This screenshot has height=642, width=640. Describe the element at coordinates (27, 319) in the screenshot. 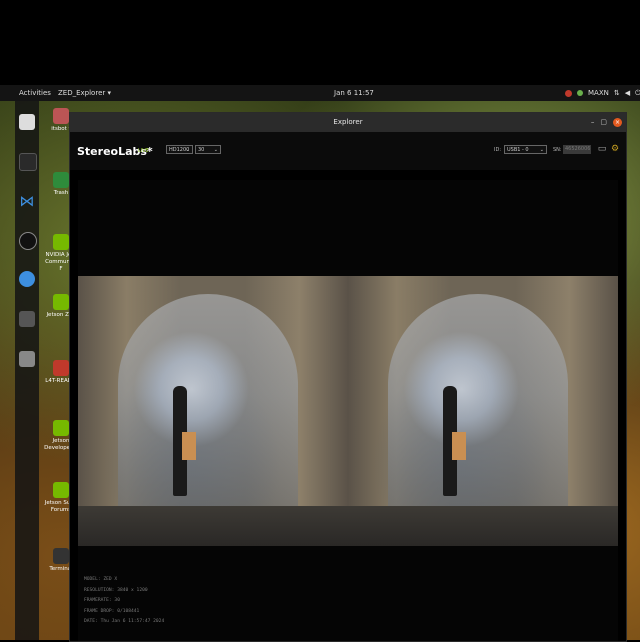

I see `app-icon` at that location.